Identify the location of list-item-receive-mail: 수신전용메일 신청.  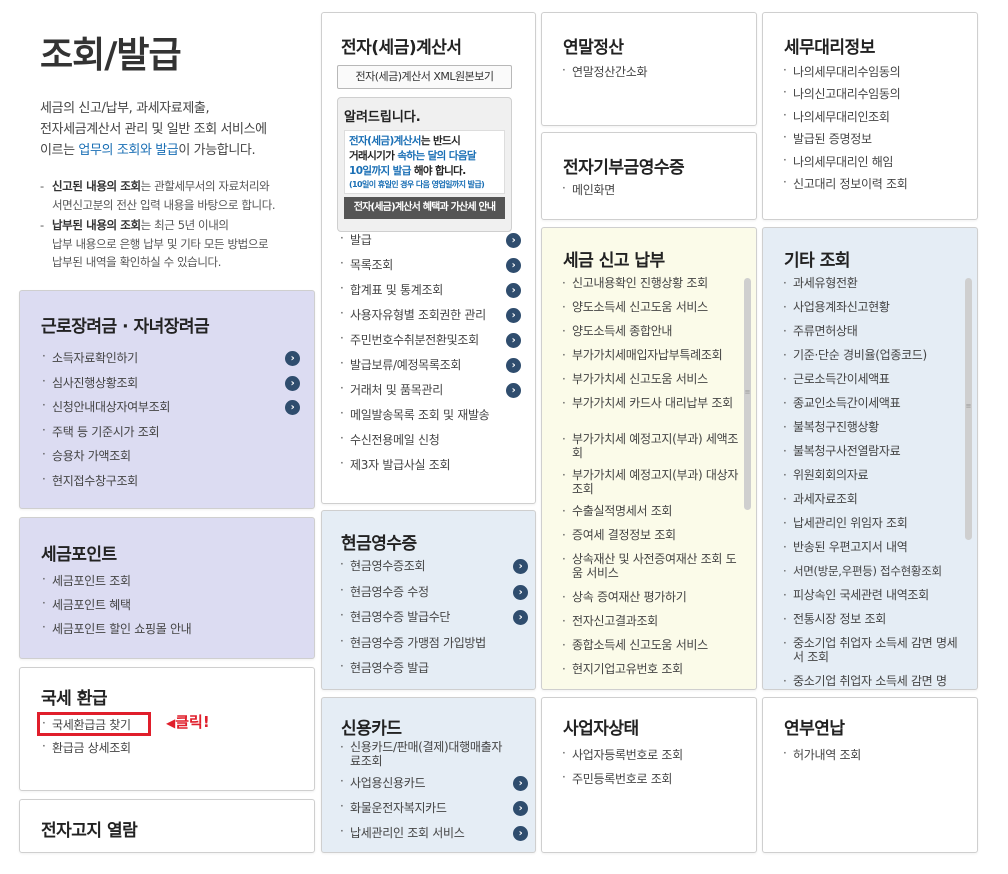
(430, 443).